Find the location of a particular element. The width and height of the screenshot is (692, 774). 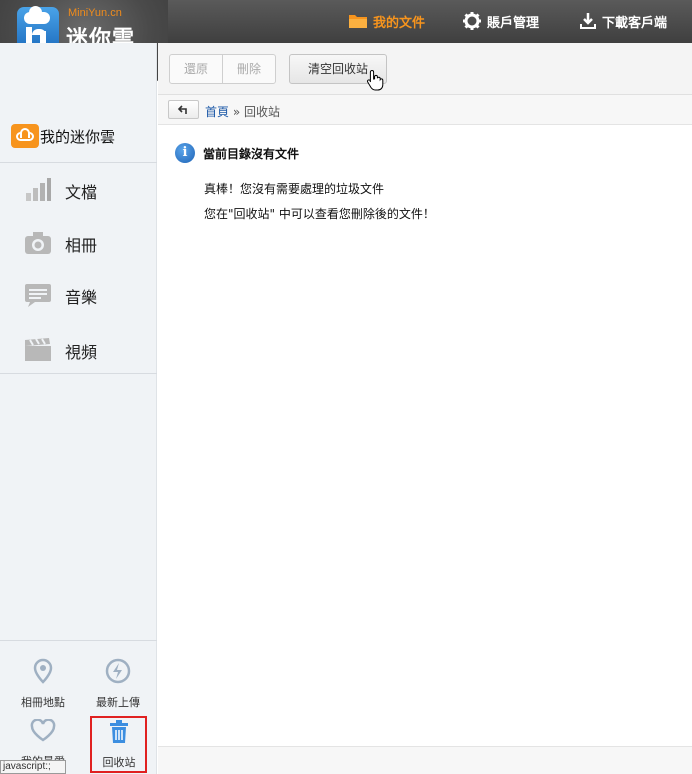

nav-download-client-label: 下載客戶端 is located at coordinates (635, 23).